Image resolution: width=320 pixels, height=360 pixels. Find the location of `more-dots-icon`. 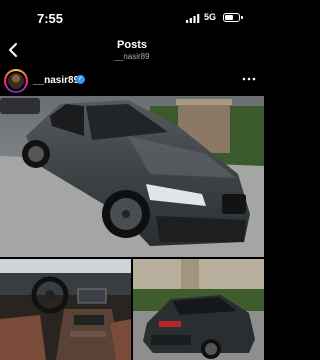

more-dots-icon is located at coordinates (249, 79).